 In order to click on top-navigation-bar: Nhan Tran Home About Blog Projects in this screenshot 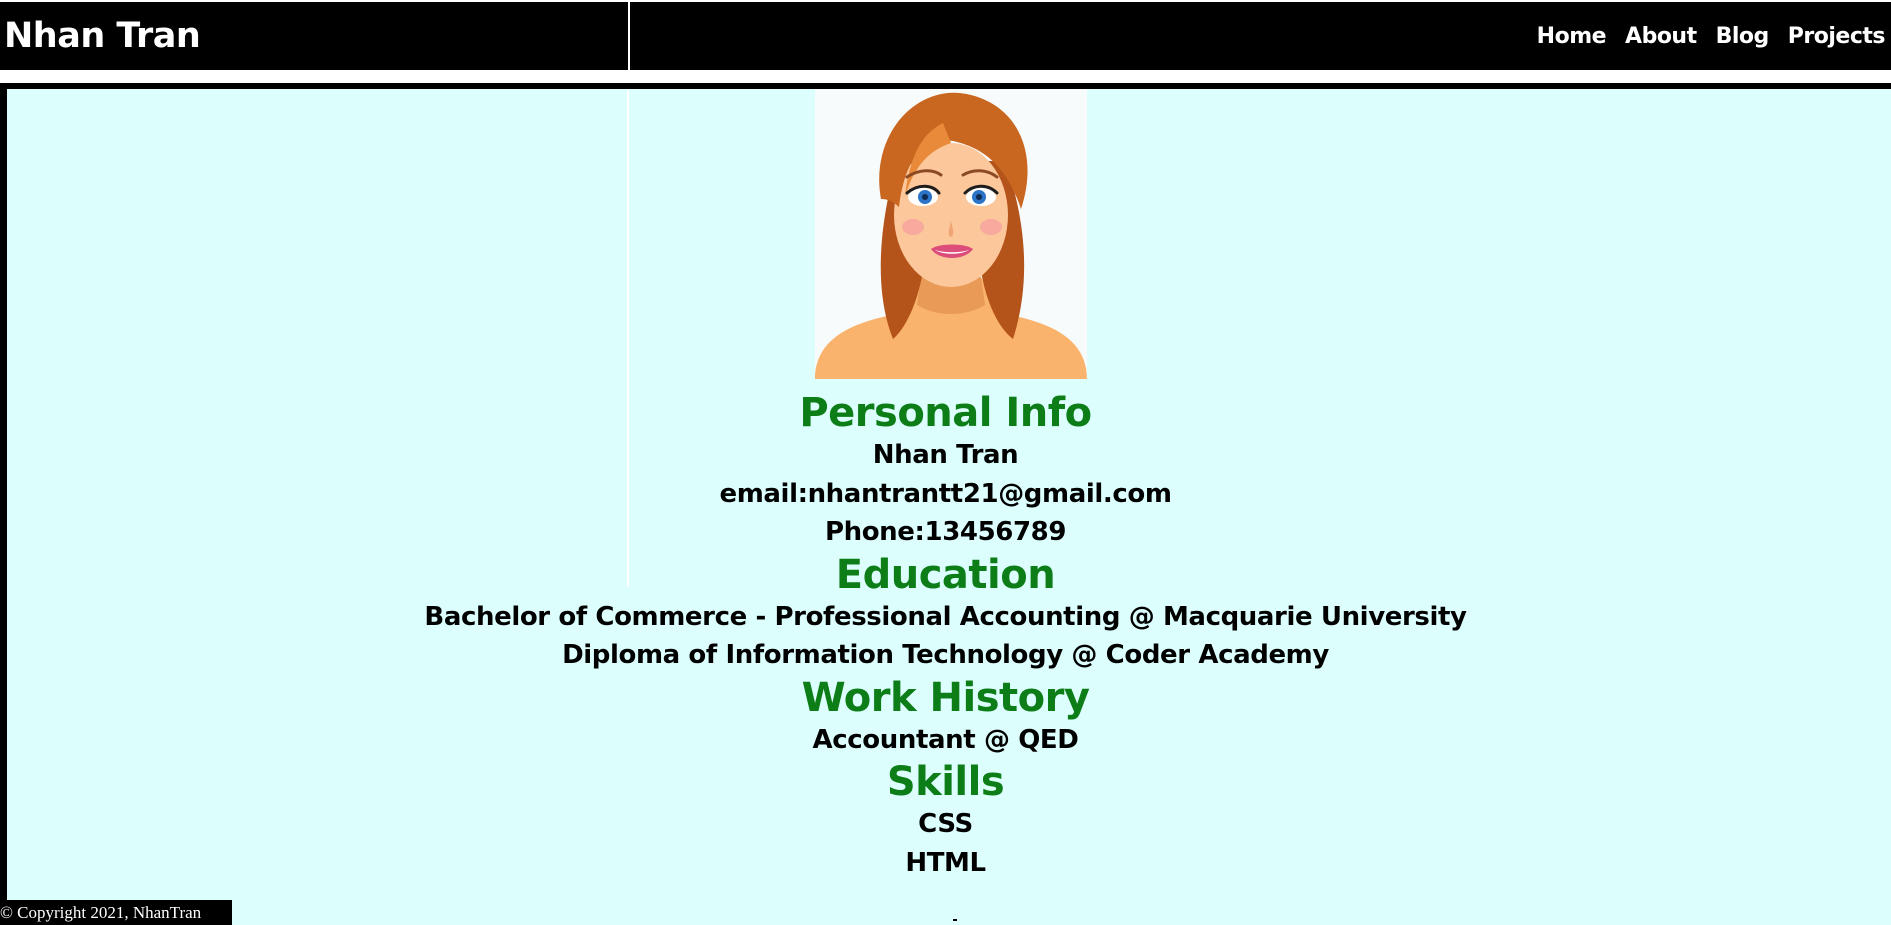, I will do `click(945, 36)`.